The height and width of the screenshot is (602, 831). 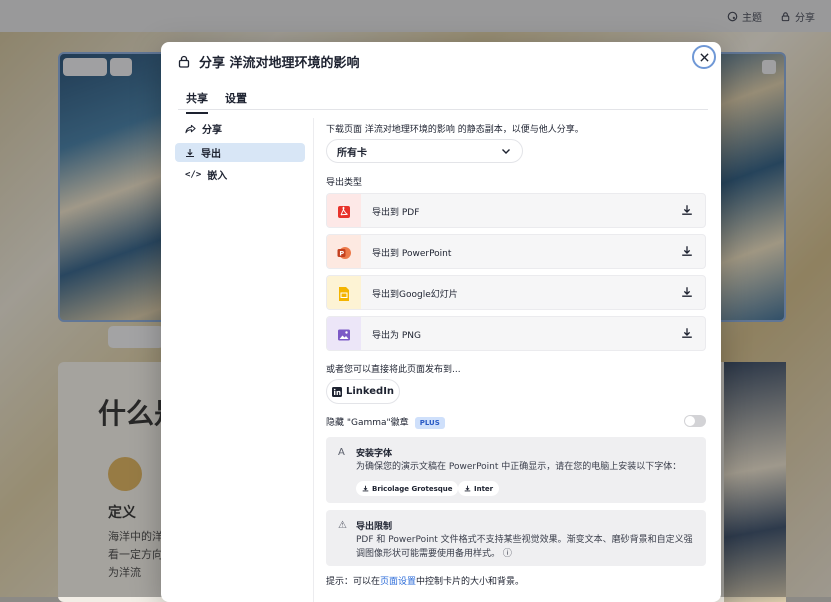 What do you see at coordinates (516, 251) in the screenshot?
I see `export-powerpoint-button: P 导出到 PowerPoint` at bounding box center [516, 251].